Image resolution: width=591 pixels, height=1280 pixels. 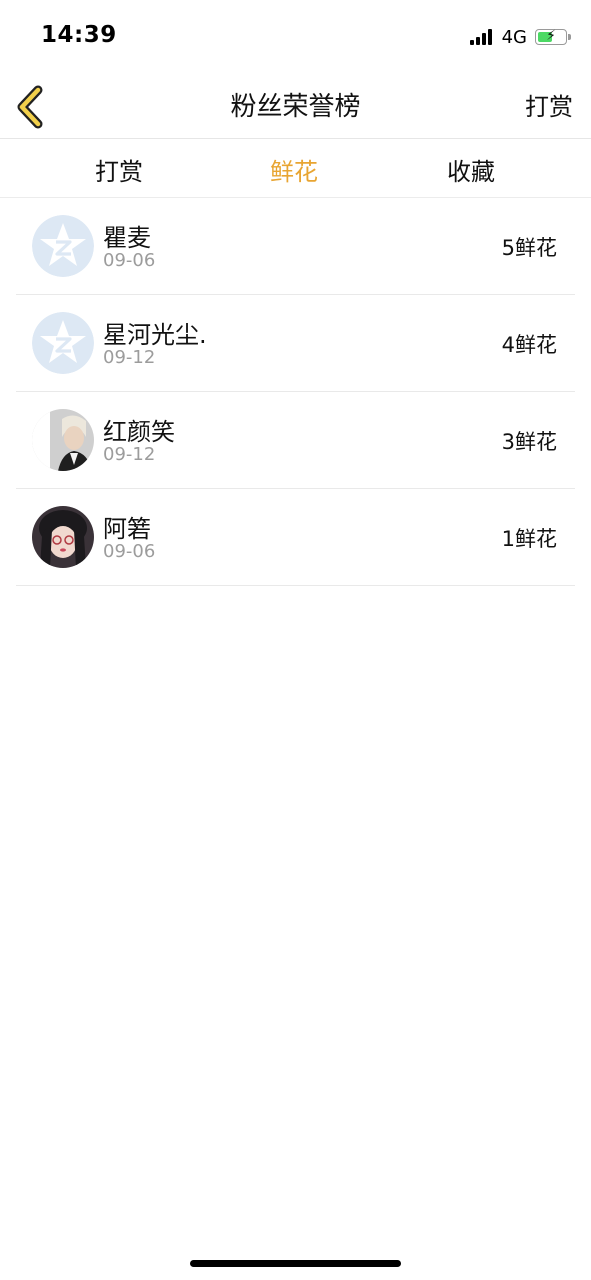 I want to click on home-indicator, so click(x=295, y=1263).